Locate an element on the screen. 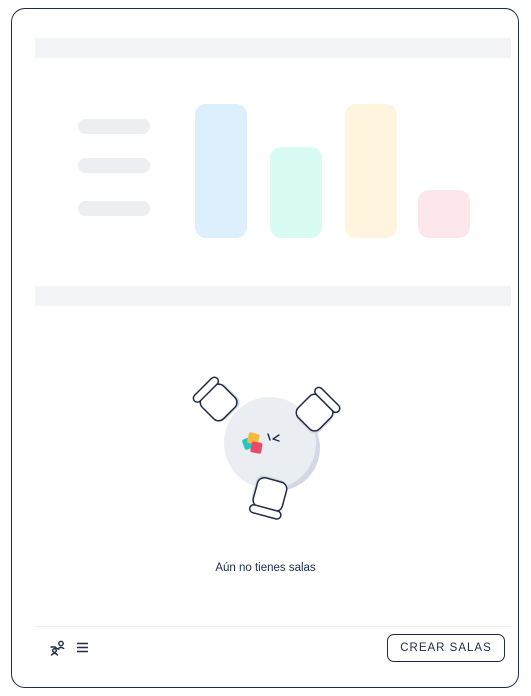  people-icon is located at coordinates (58, 648).